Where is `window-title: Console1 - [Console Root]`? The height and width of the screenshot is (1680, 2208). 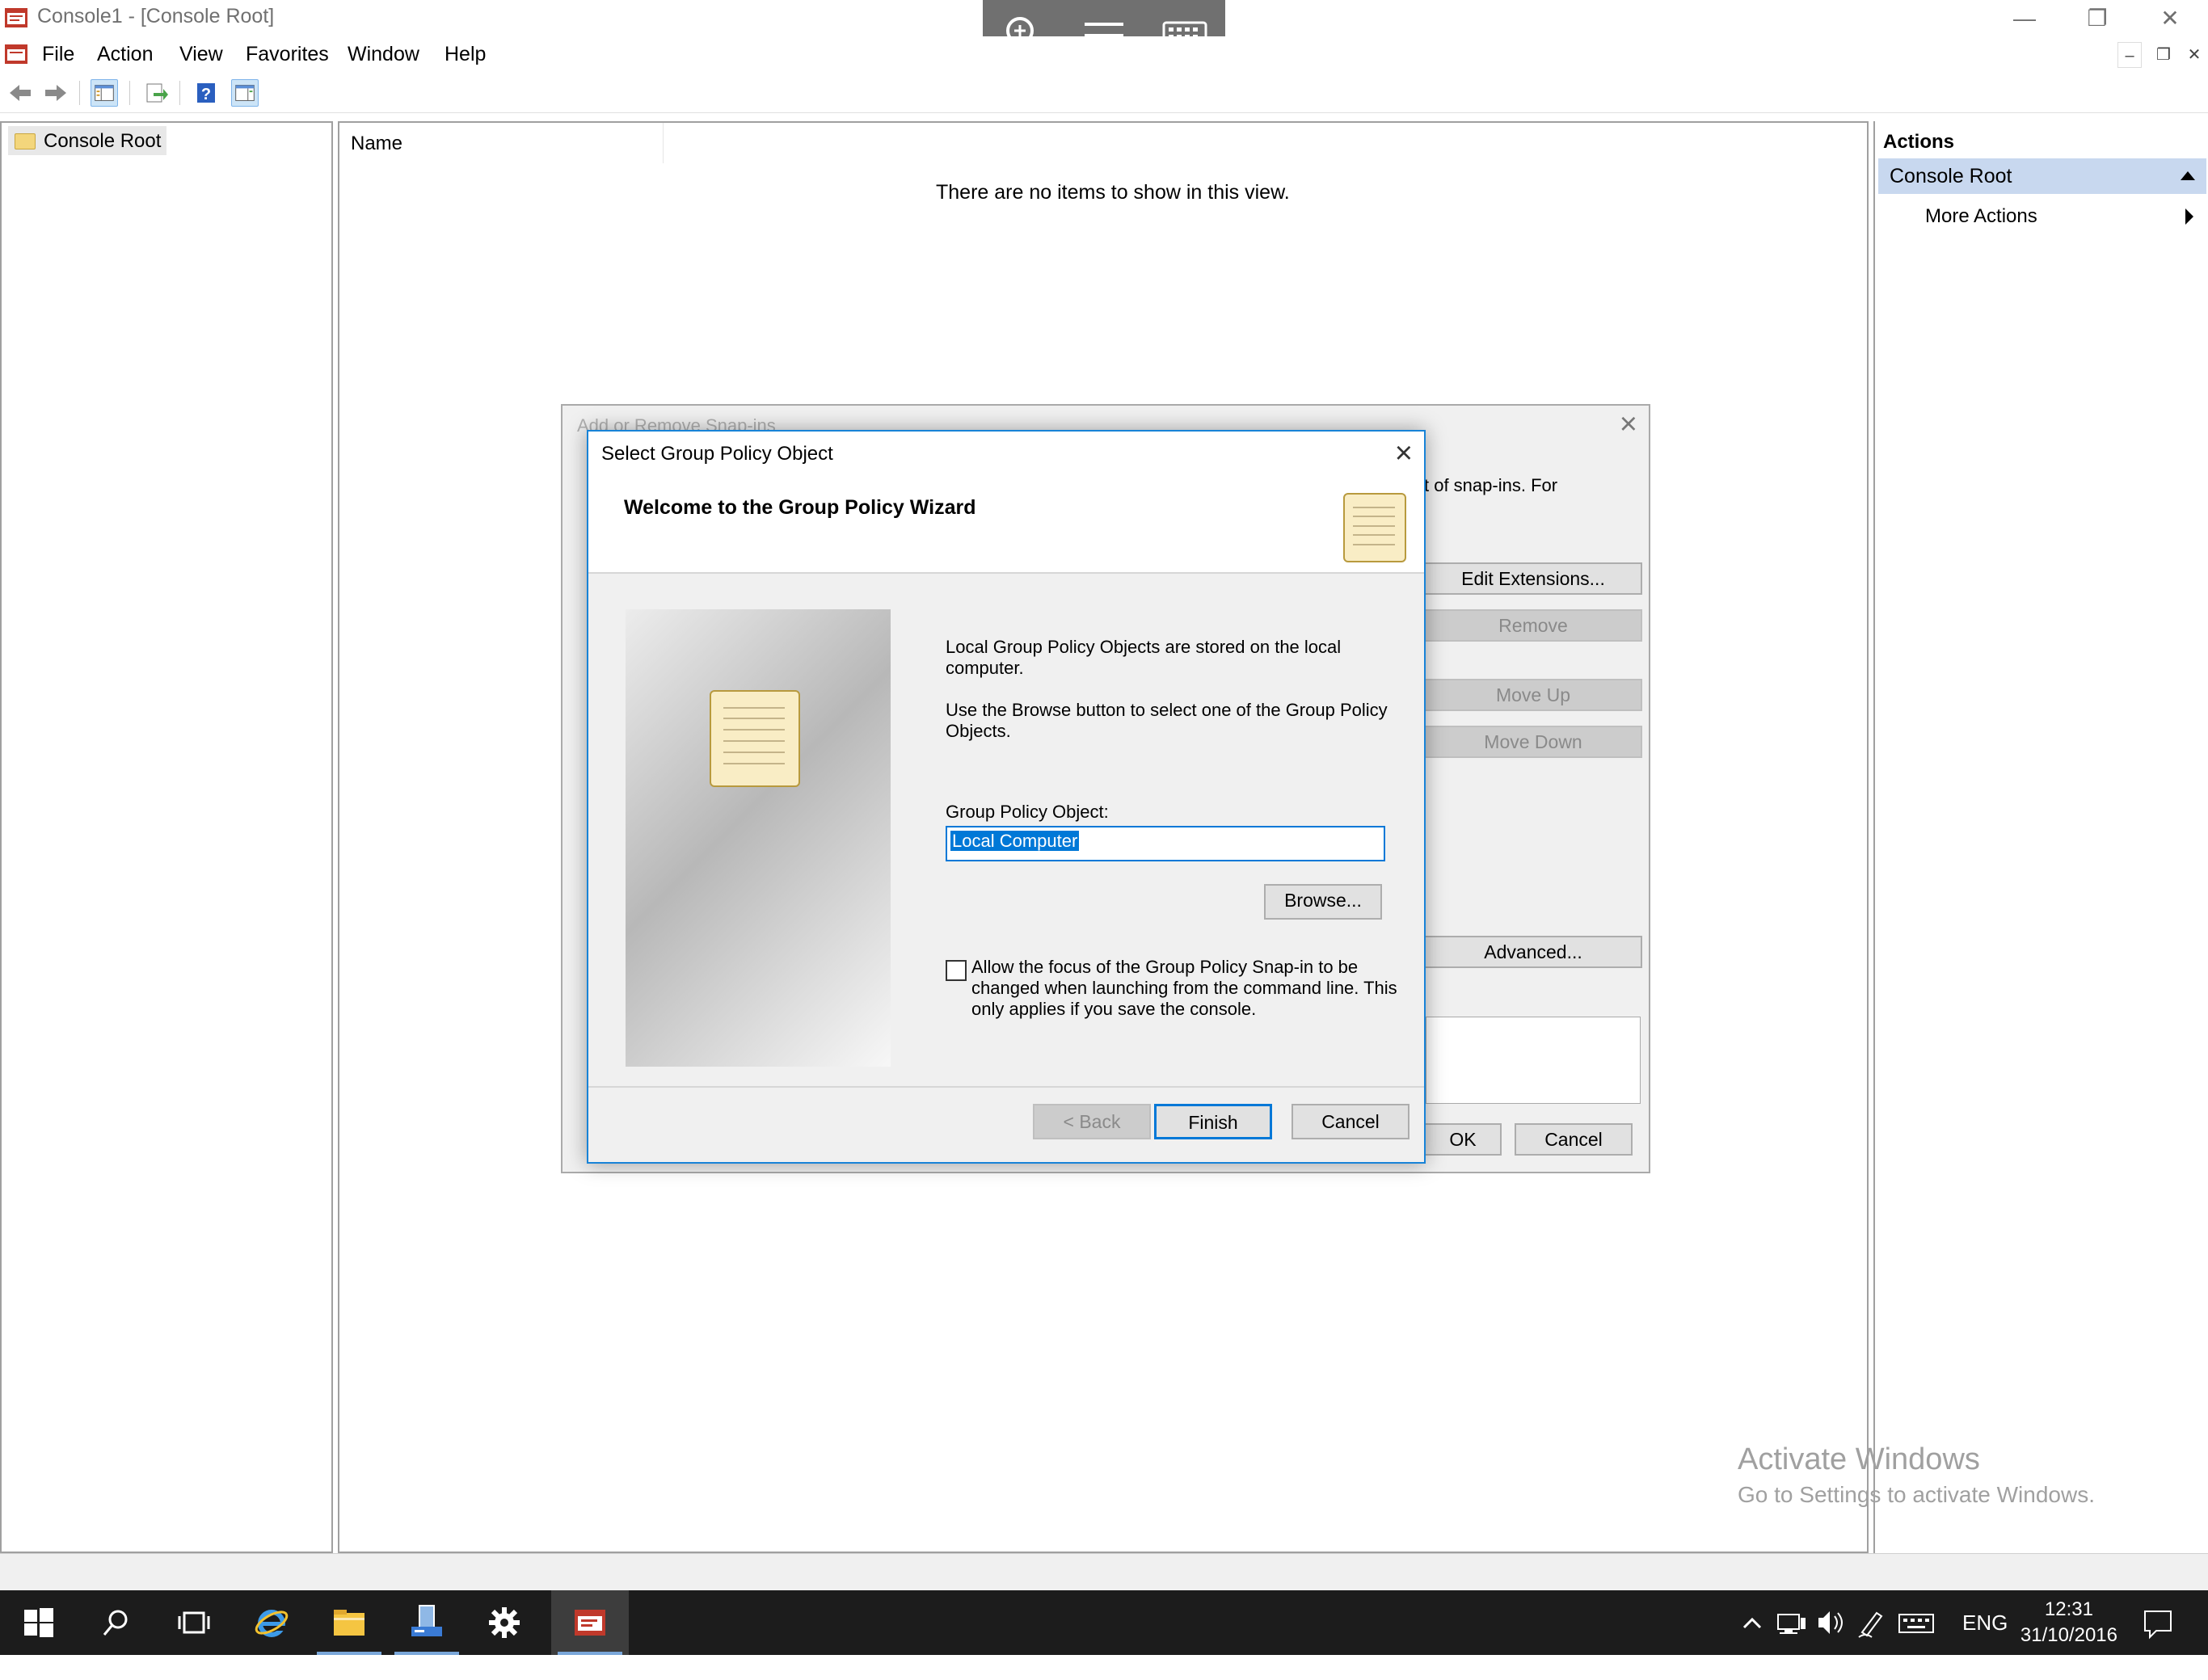 window-title: Console1 - [Console Root] is located at coordinates (156, 16).